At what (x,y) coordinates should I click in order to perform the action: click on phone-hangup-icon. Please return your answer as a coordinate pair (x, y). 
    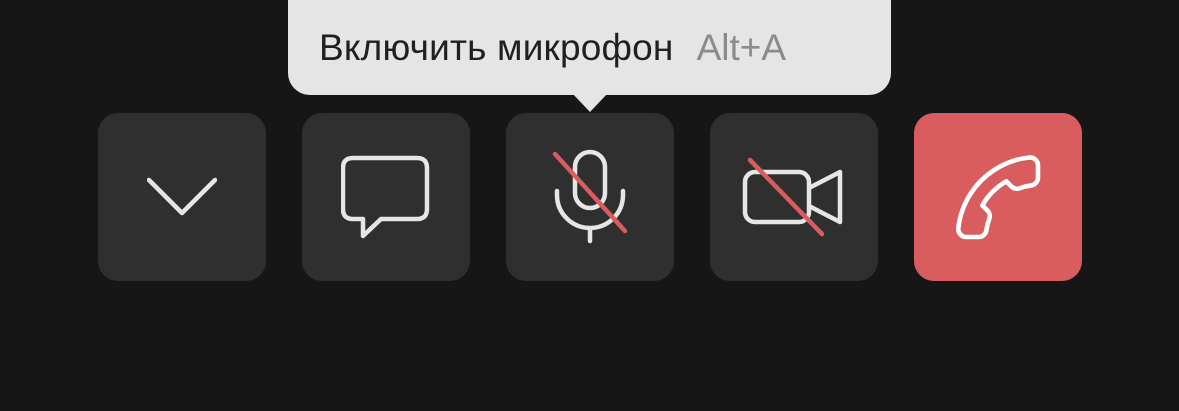
    Looking at the image, I should click on (998, 197).